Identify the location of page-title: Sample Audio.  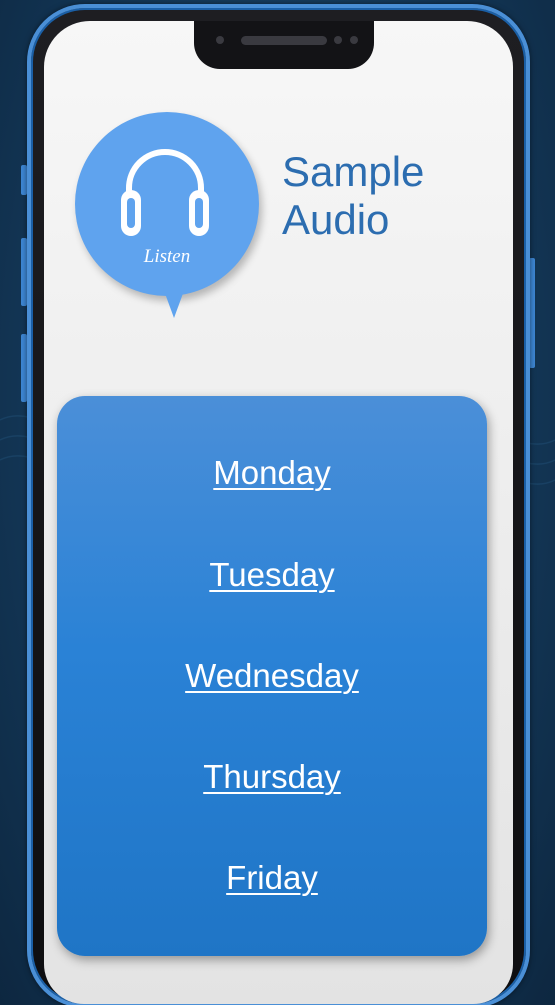
(372, 196).